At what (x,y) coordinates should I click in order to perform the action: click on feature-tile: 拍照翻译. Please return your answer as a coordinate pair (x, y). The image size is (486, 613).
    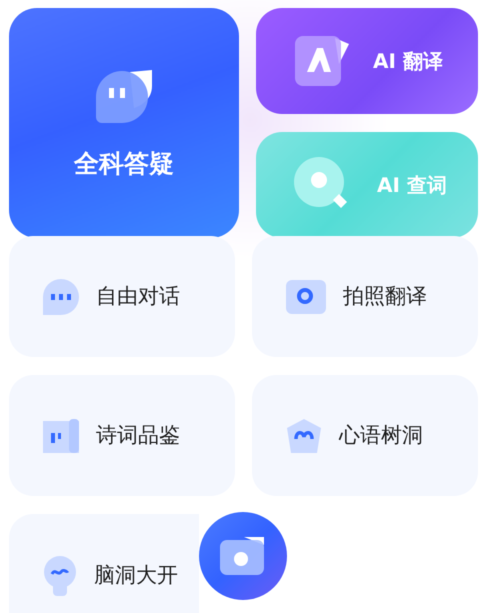
    Looking at the image, I should click on (365, 296).